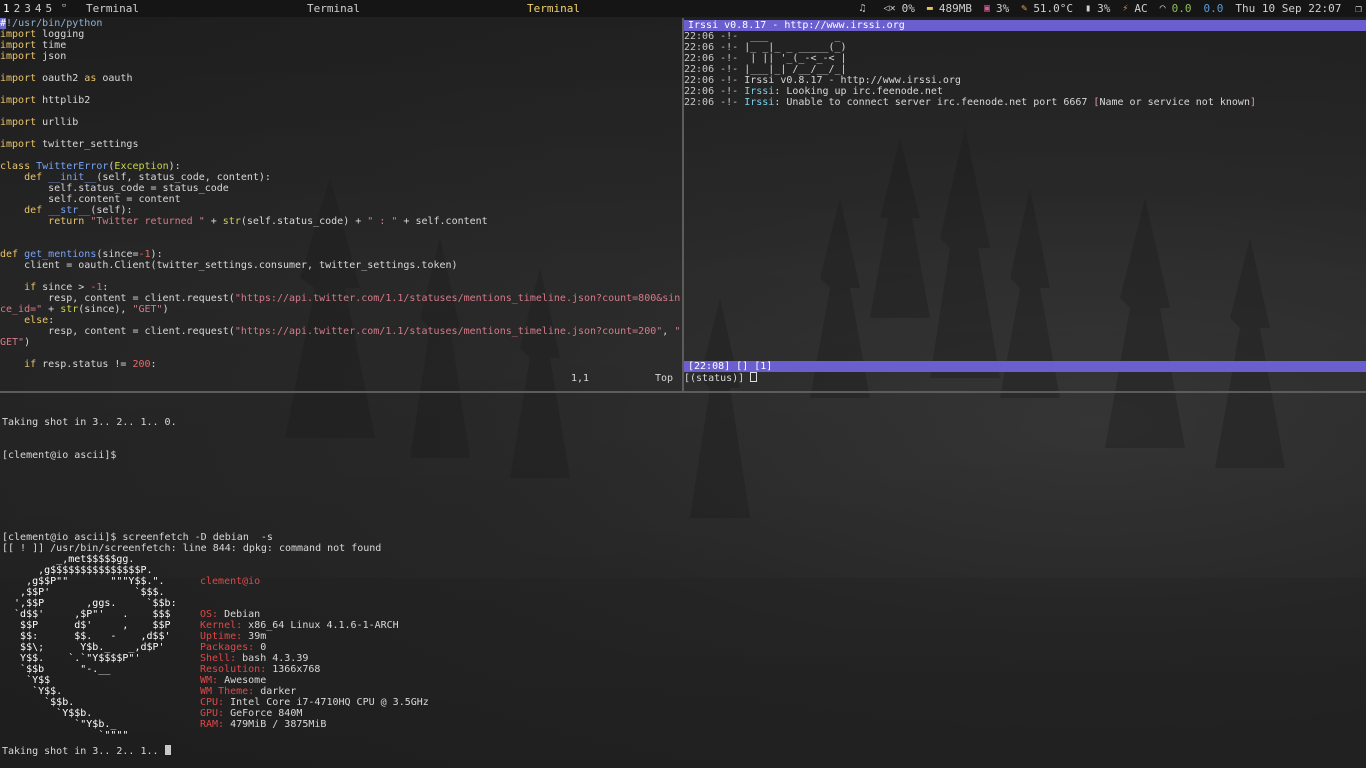  Describe the element at coordinates (862, 8) in the screenshot. I see `music-icon: ♫` at that location.